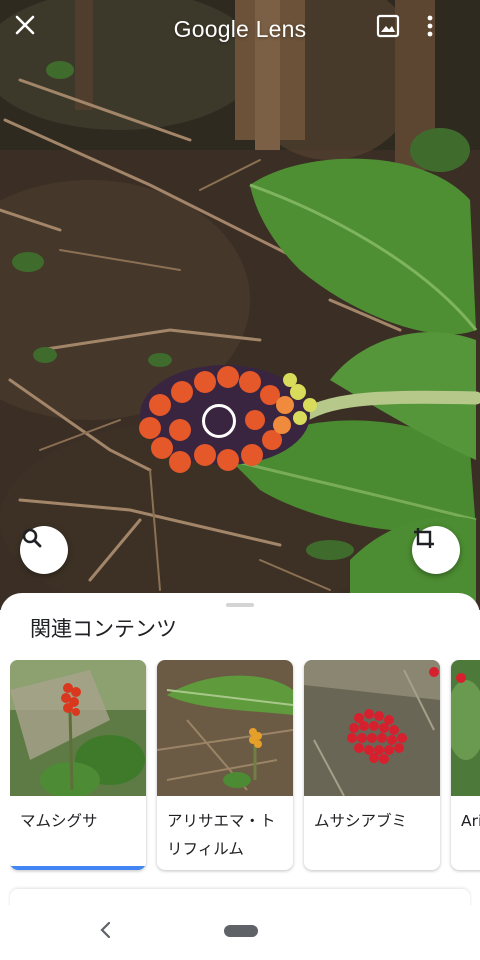 This screenshot has width=480, height=960. I want to click on home-pill-icon, so click(241, 931).